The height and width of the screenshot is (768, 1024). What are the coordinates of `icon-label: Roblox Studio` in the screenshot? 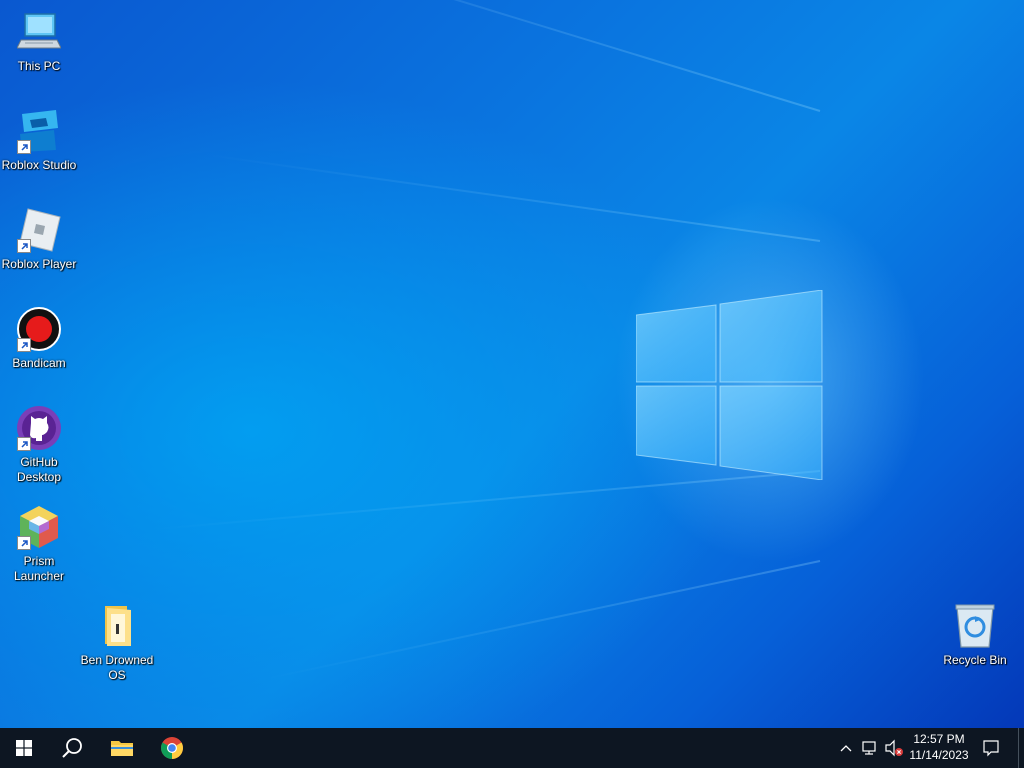 It's located at (39, 165).